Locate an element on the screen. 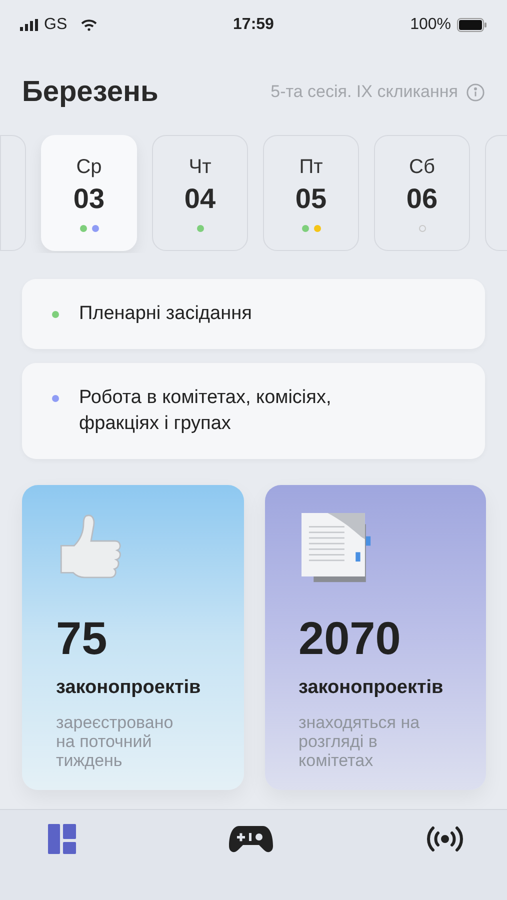 The image size is (507, 900). stat-count: 75 is located at coordinates (82, 638).